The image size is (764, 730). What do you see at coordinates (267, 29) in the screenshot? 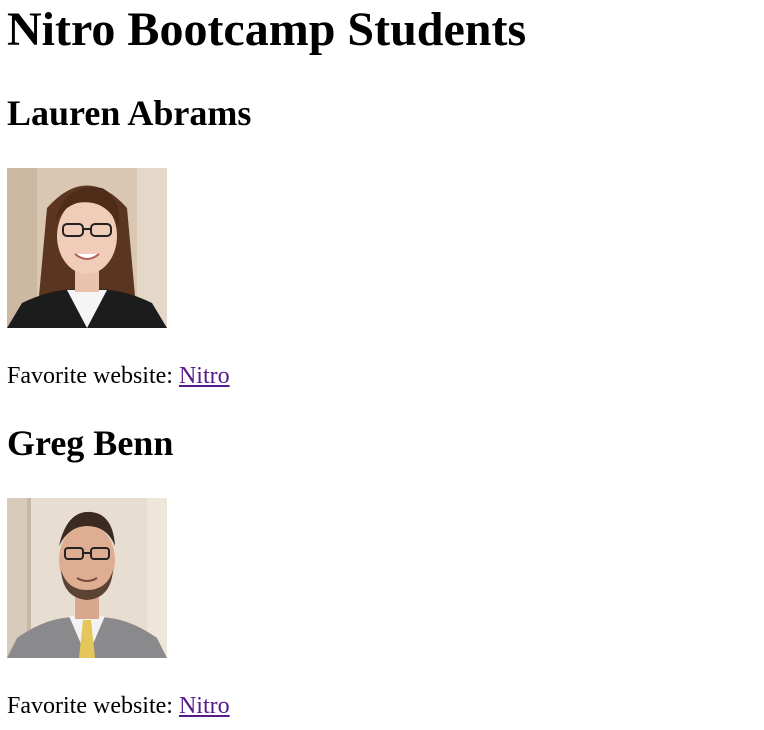
I see `page-title: Nitro Bootcamp Students` at bounding box center [267, 29].